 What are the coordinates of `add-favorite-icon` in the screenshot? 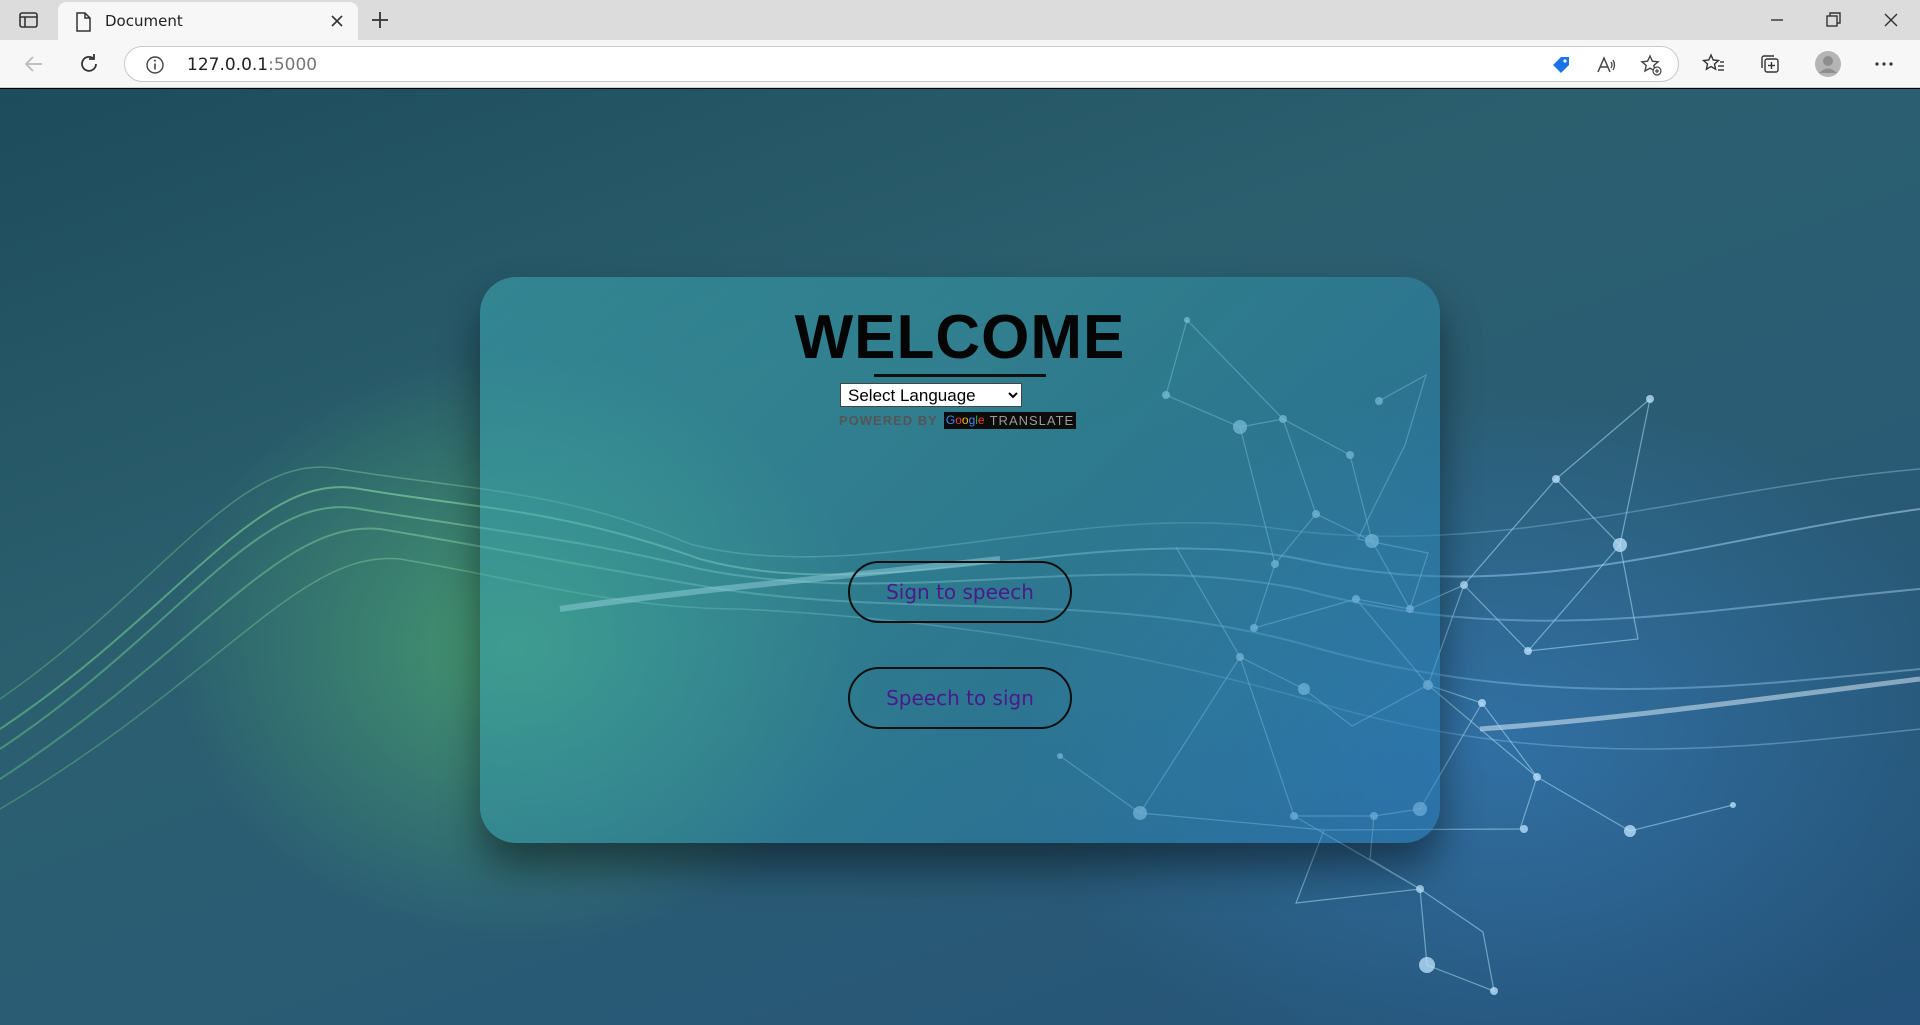 It's located at (1651, 65).